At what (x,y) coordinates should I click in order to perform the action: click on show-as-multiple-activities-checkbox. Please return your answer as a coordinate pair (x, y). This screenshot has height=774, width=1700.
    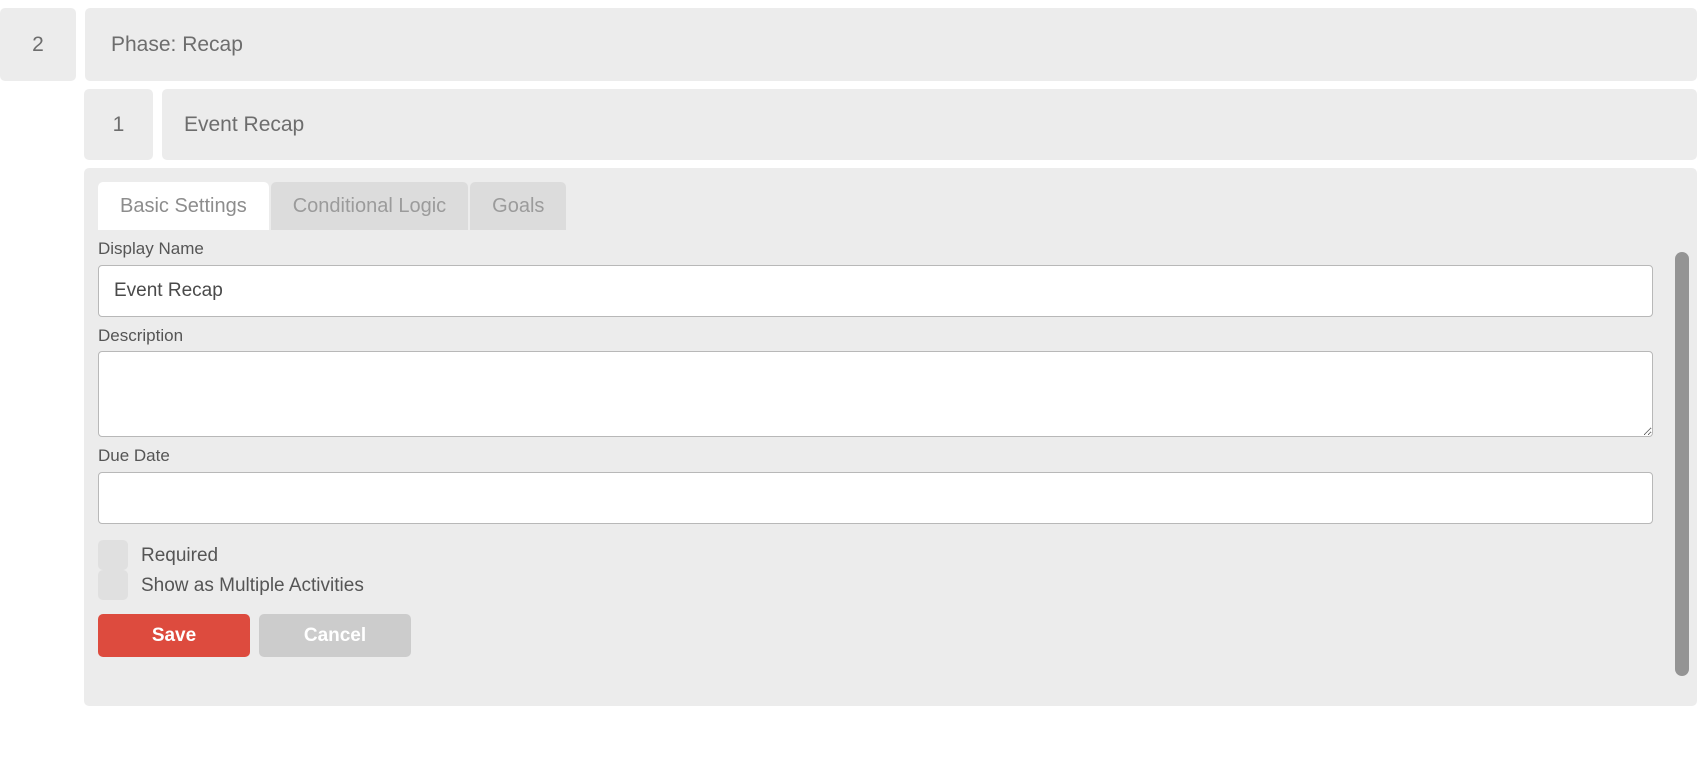
    Looking at the image, I should click on (113, 585).